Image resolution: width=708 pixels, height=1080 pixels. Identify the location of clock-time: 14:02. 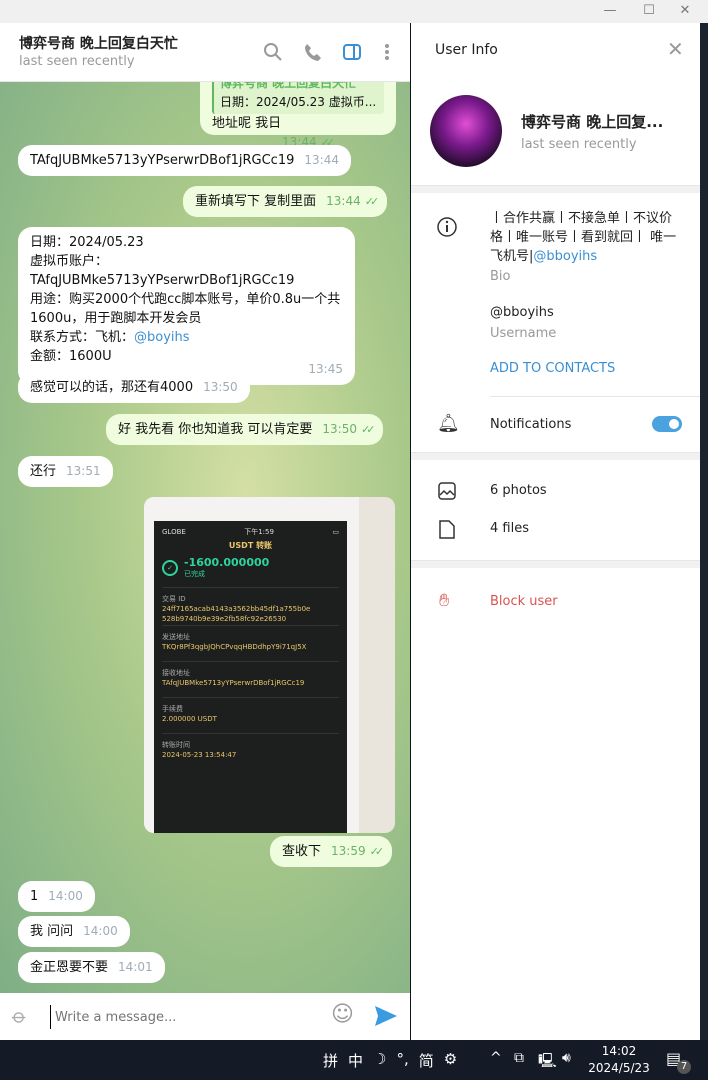
(619, 1051).